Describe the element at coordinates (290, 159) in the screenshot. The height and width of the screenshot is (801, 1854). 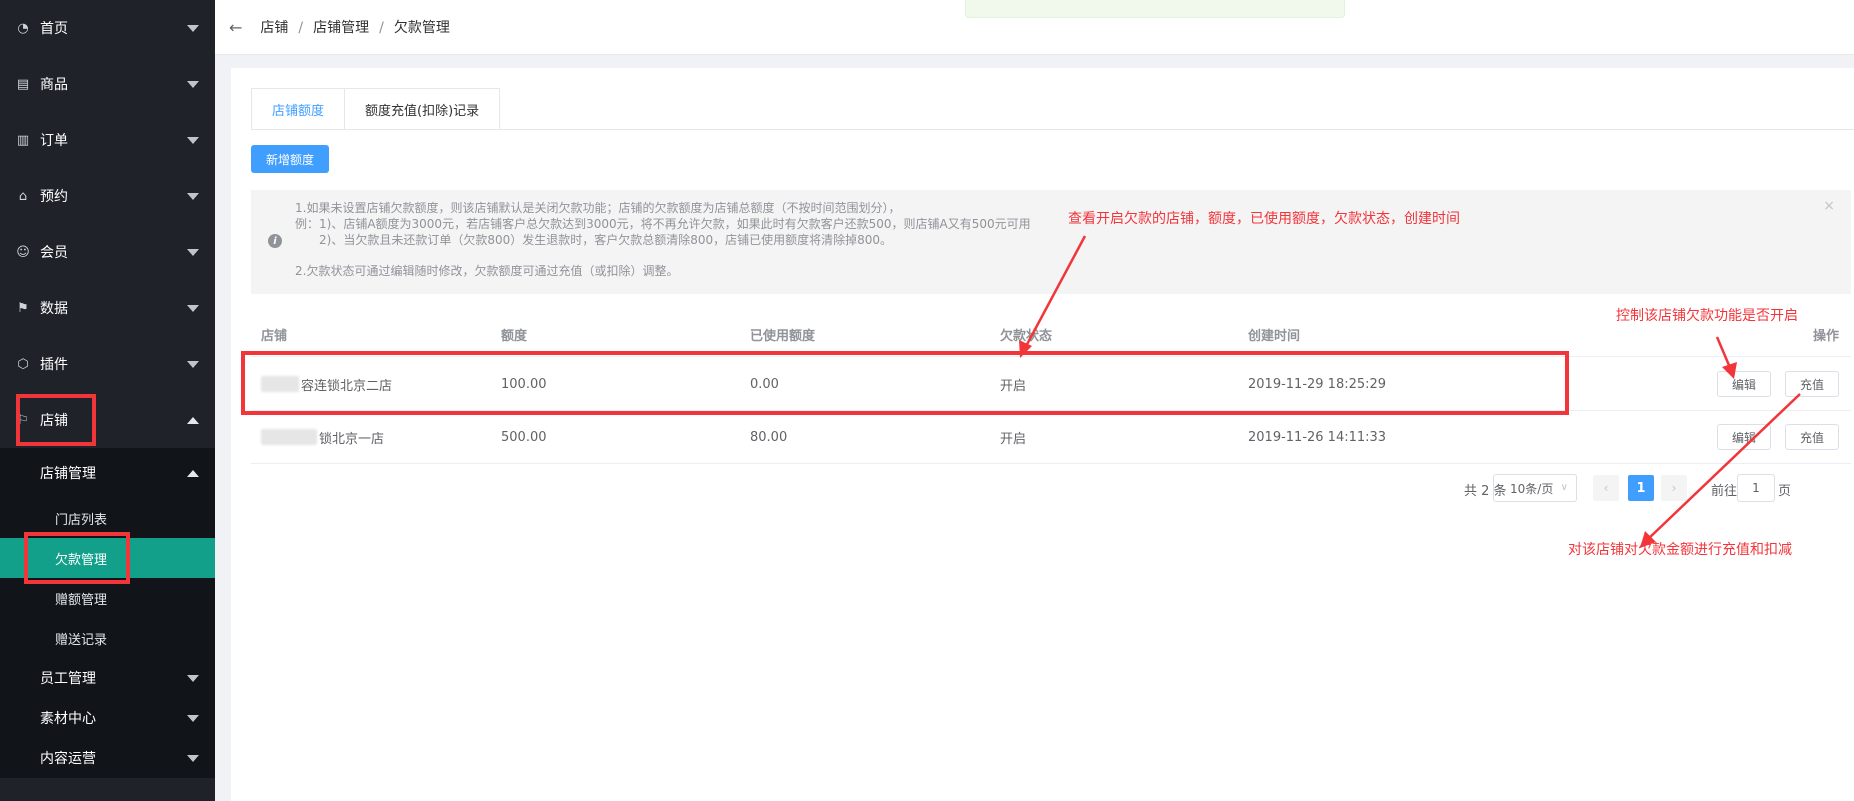
I see `add-quota-button: 新增额度` at that location.